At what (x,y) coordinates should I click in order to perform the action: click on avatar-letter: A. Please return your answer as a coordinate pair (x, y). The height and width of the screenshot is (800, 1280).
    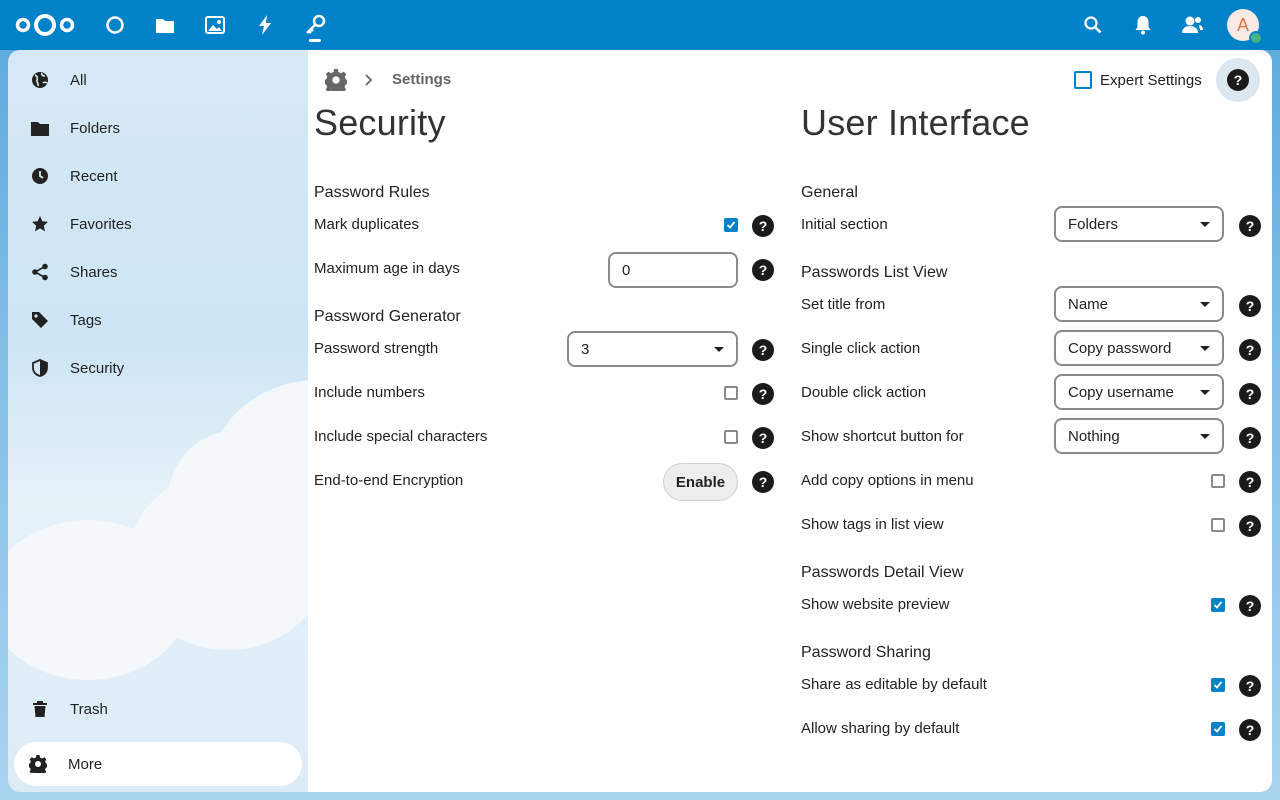
    Looking at the image, I should click on (1242, 24).